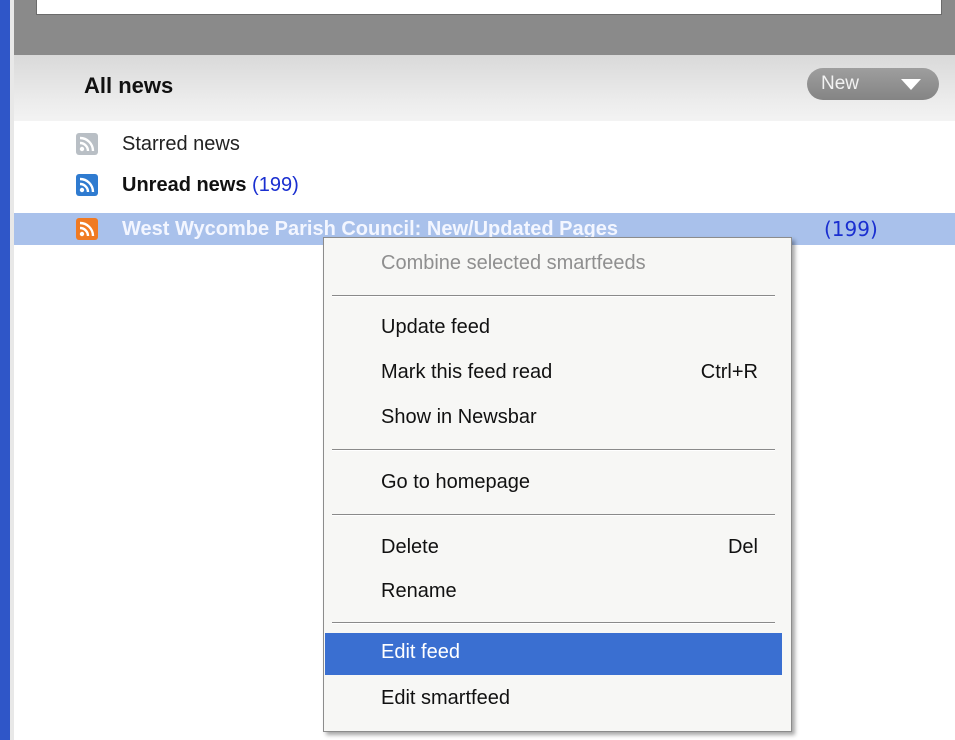 This screenshot has width=955, height=740. What do you see at coordinates (911, 84) in the screenshot?
I see `chevron-down-icon` at bounding box center [911, 84].